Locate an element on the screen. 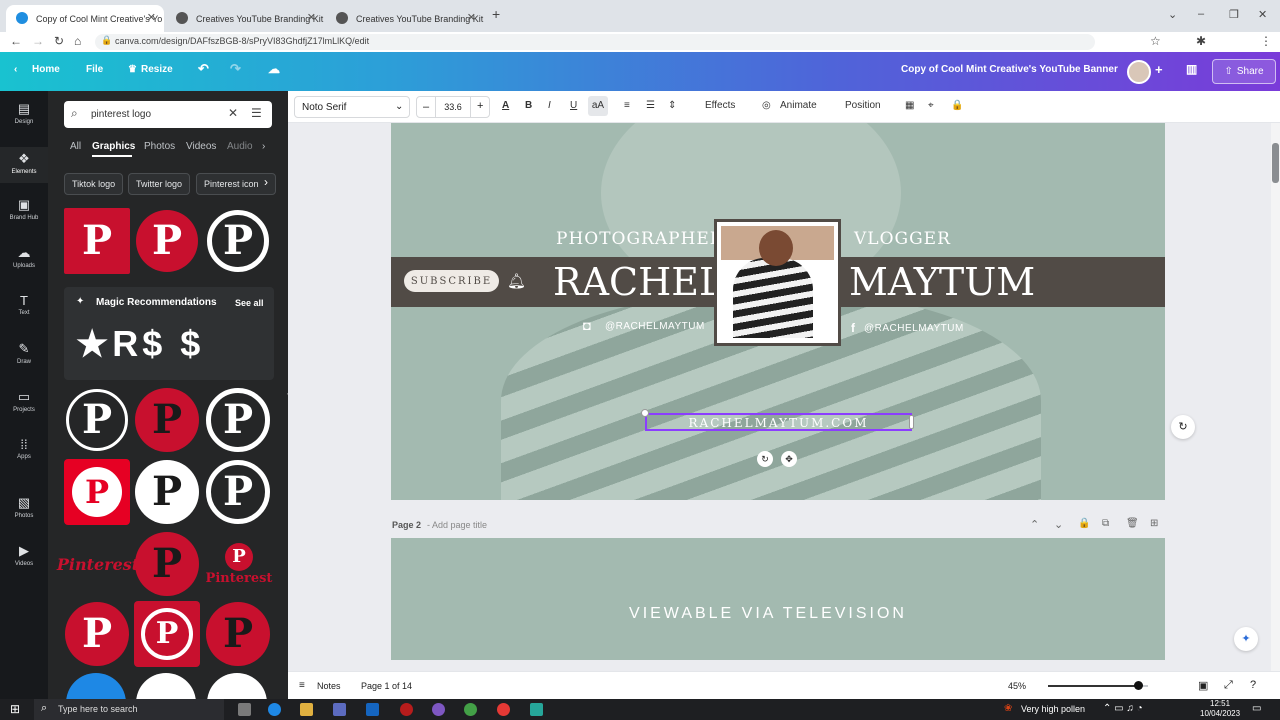 This screenshot has height=720, width=1280. effects-button: Effects is located at coordinates (720, 105).